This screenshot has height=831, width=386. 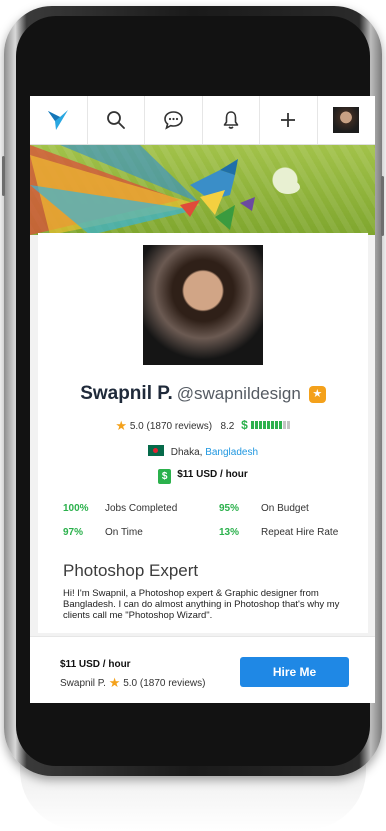 I want to click on power-button, so click(x=382, y=206).